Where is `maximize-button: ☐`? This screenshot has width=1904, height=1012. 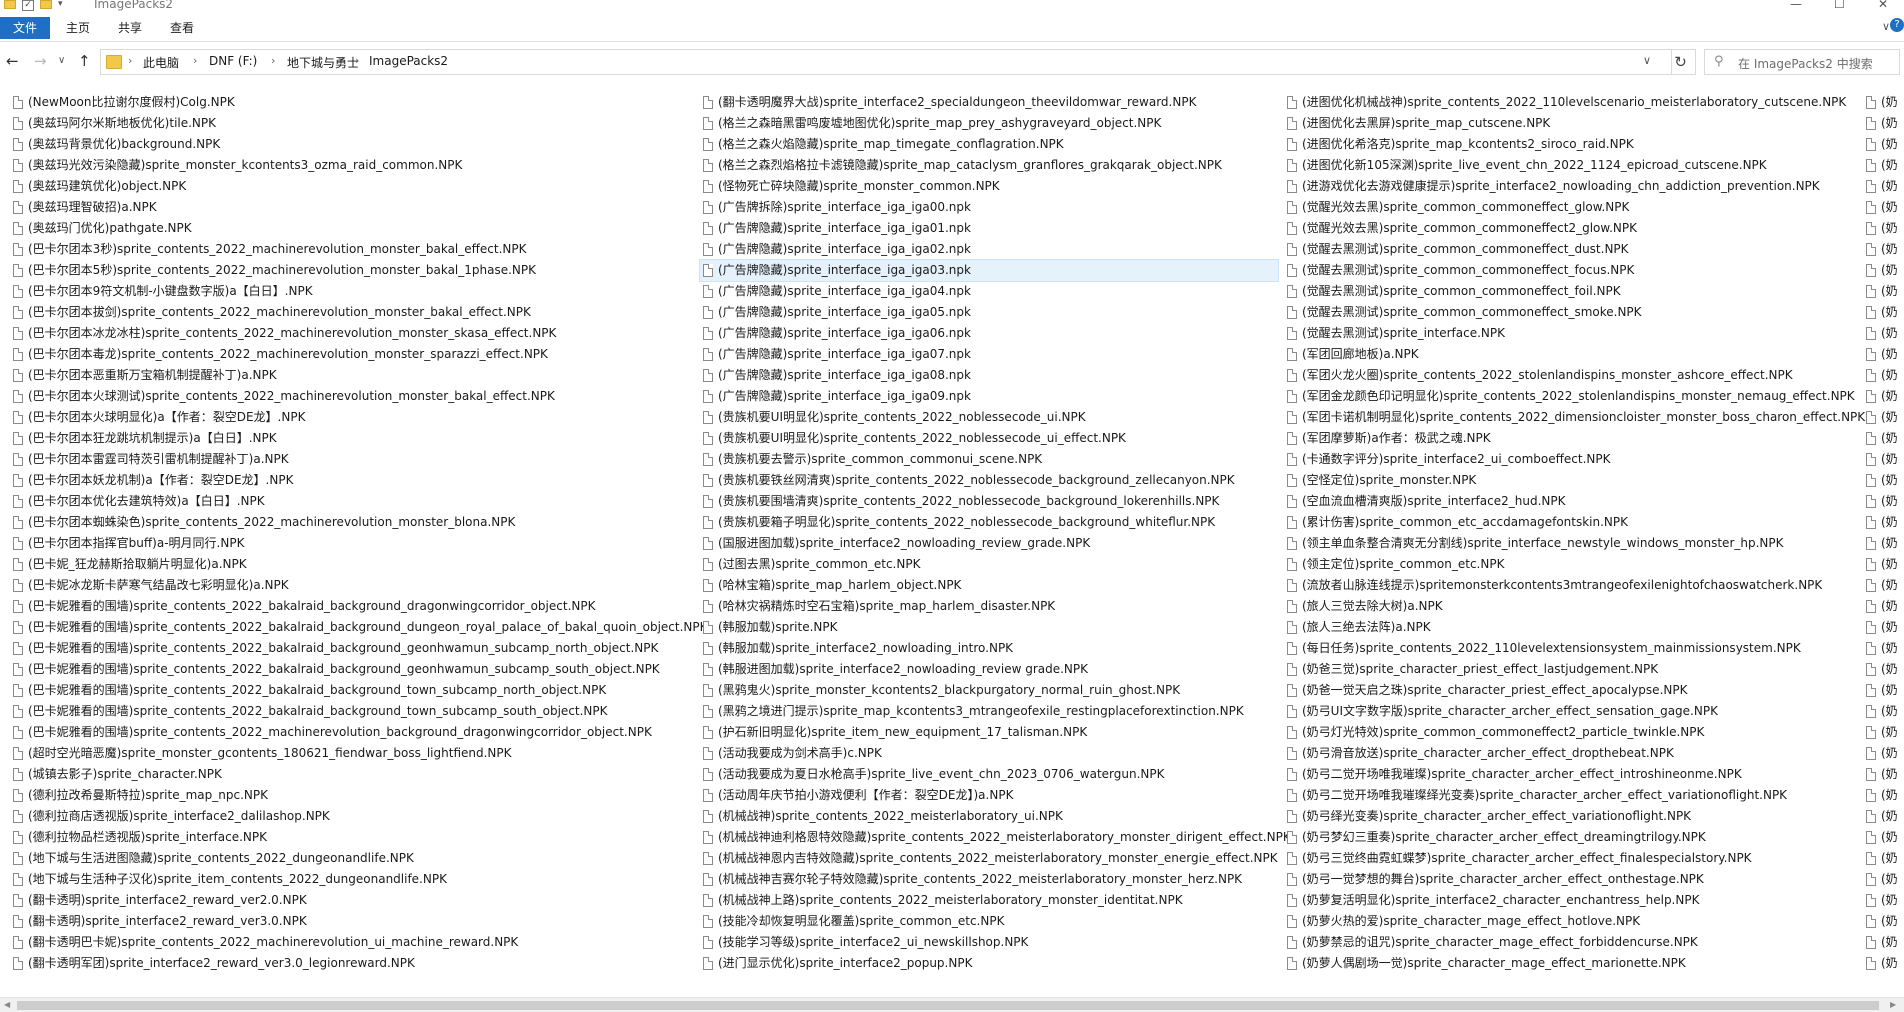
maximize-button: ☐ is located at coordinates (1839, 5).